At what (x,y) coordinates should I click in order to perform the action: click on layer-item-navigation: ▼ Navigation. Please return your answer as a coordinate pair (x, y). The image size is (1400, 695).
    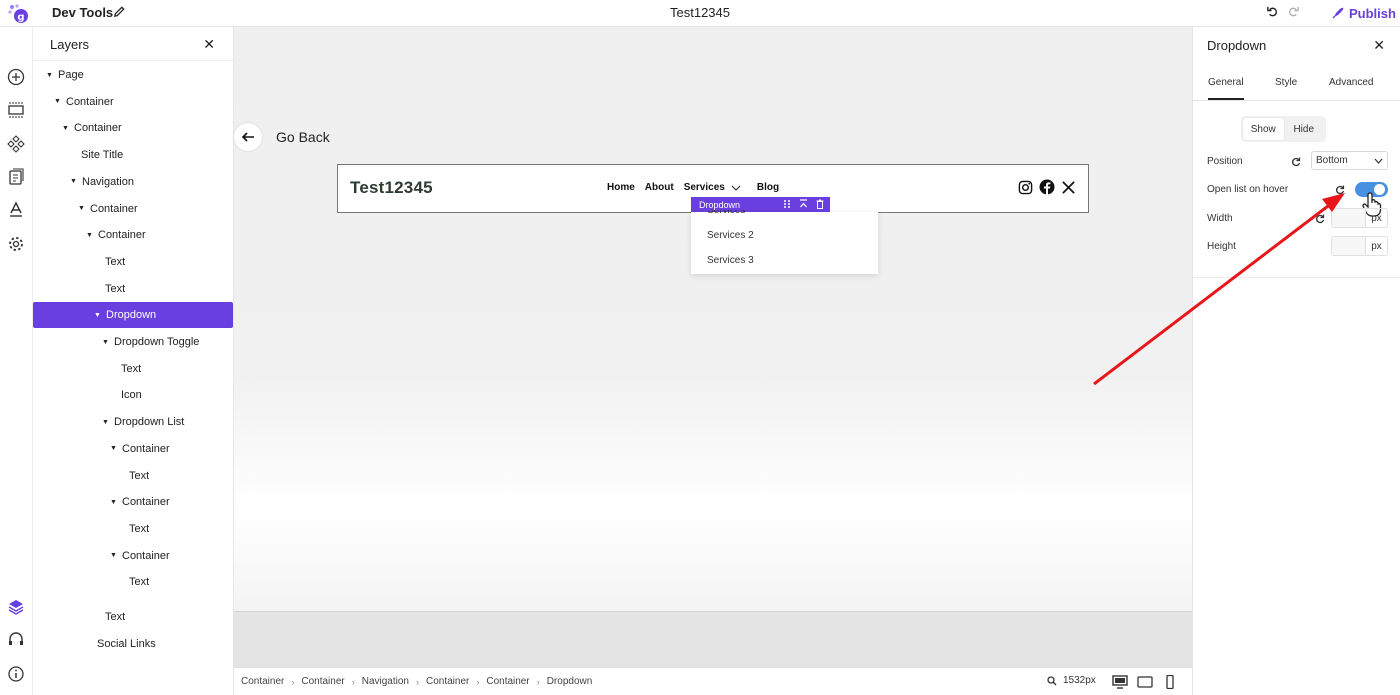
    Looking at the image, I should click on (133, 182).